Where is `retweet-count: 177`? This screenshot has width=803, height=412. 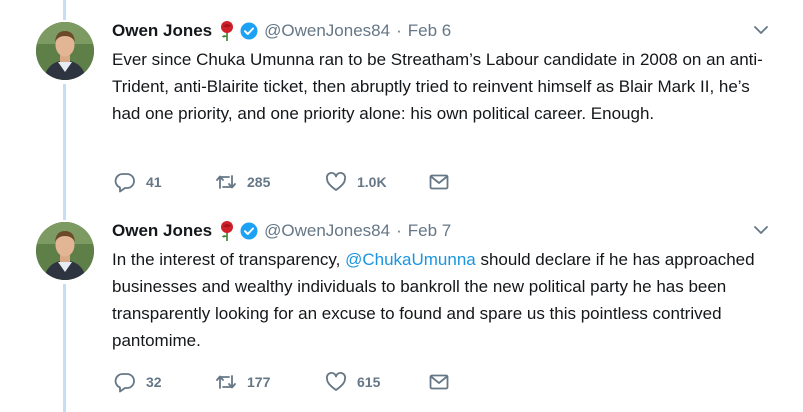
retweet-count: 177 is located at coordinates (259, 382).